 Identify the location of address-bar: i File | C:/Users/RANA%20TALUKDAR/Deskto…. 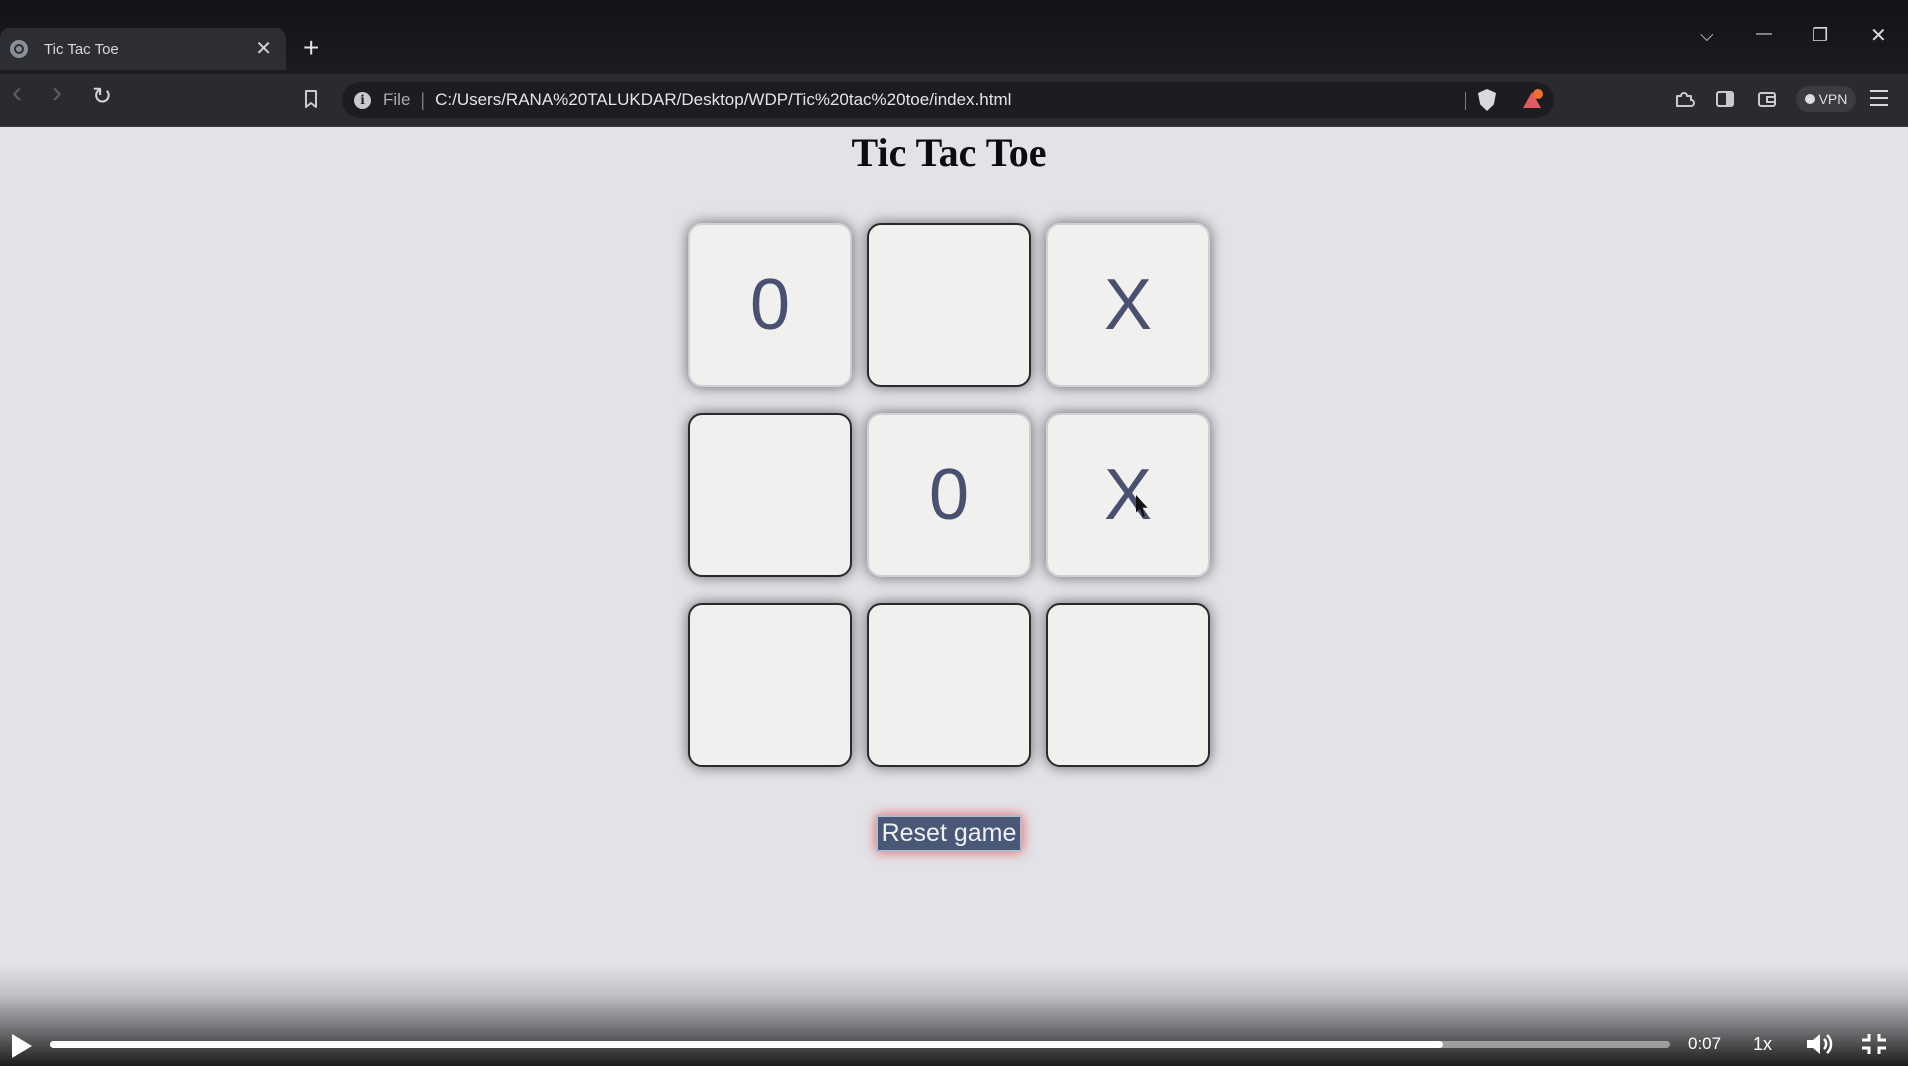
(948, 100).